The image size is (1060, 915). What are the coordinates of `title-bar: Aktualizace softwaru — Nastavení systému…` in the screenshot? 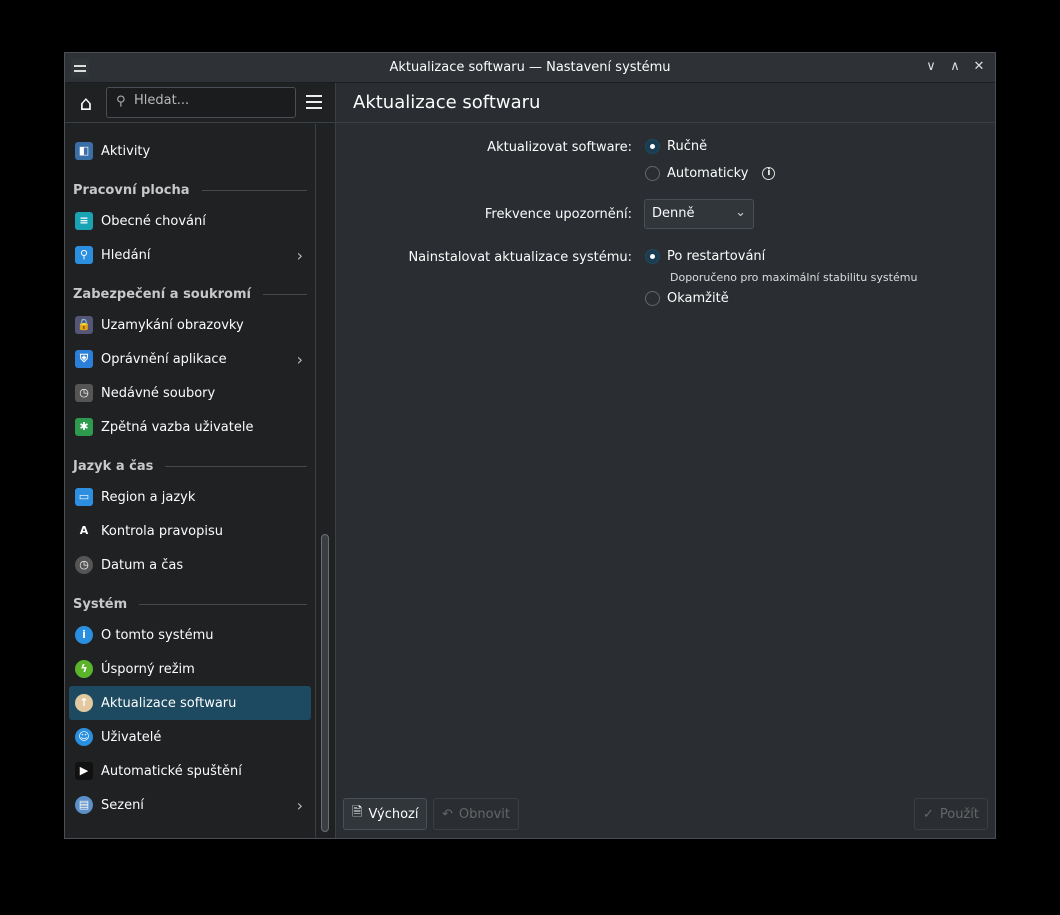 It's located at (530, 68).